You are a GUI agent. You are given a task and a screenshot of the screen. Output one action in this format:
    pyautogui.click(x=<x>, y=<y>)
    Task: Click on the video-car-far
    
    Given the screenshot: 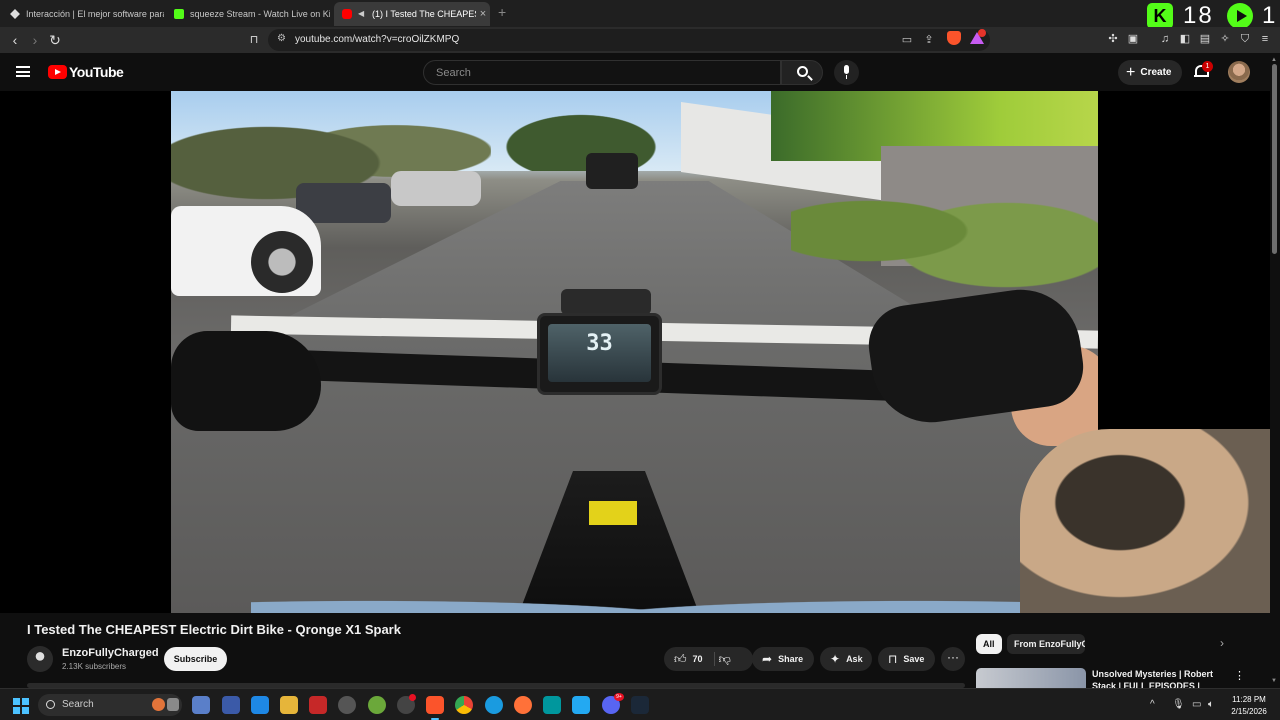 What is the action you would take?
    pyautogui.click(x=612, y=171)
    